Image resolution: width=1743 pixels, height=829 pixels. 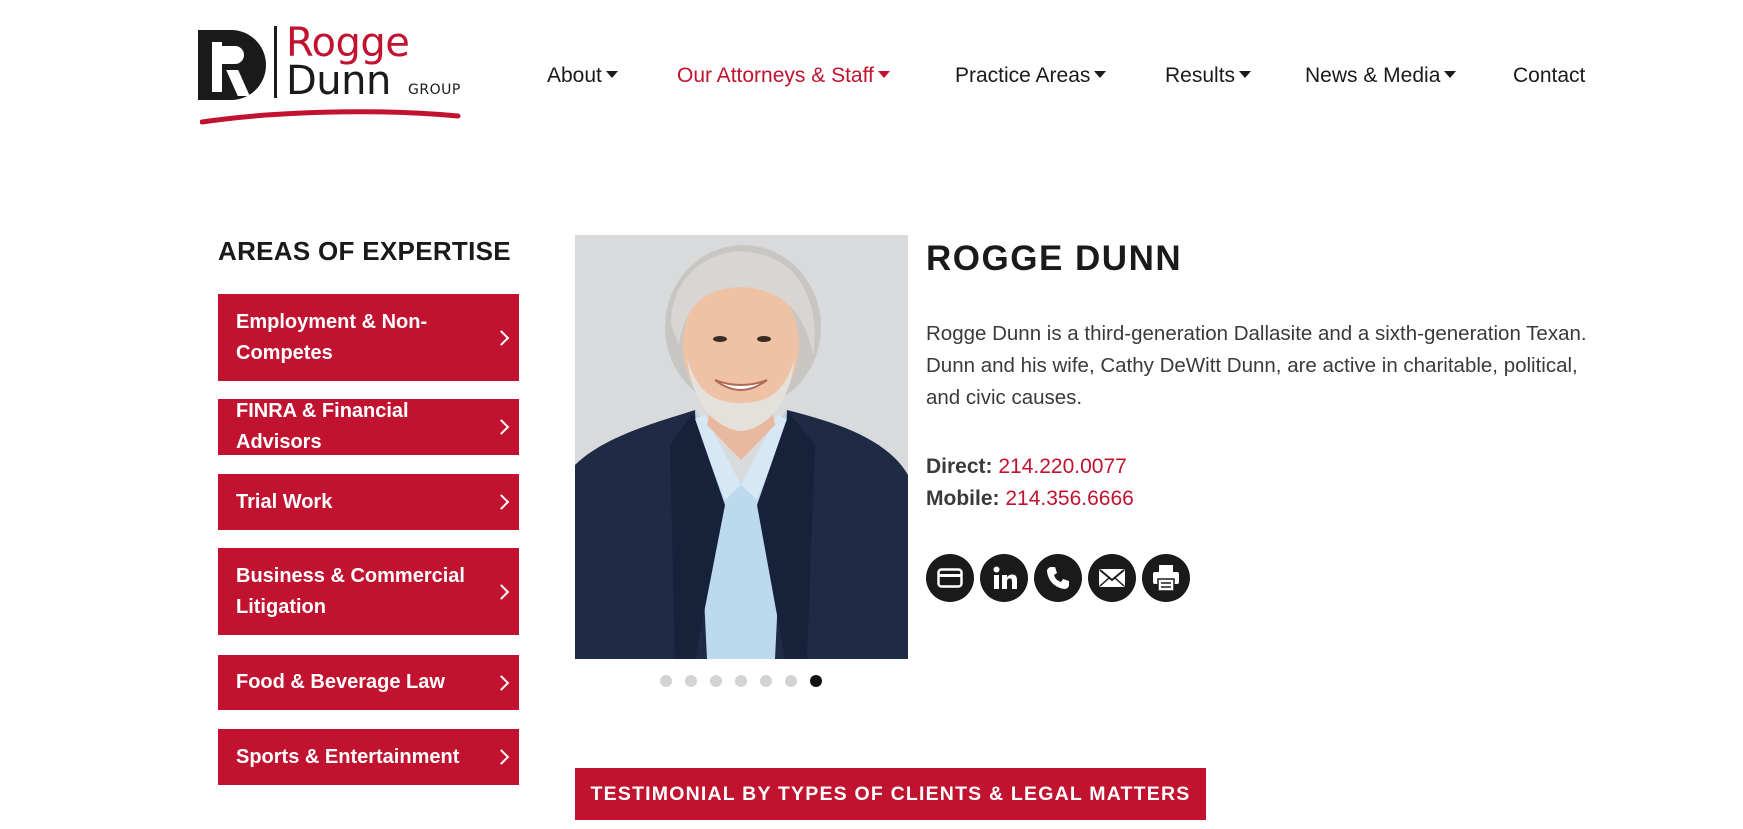 What do you see at coordinates (959, 466) in the screenshot?
I see `direct-label: Direct:` at bounding box center [959, 466].